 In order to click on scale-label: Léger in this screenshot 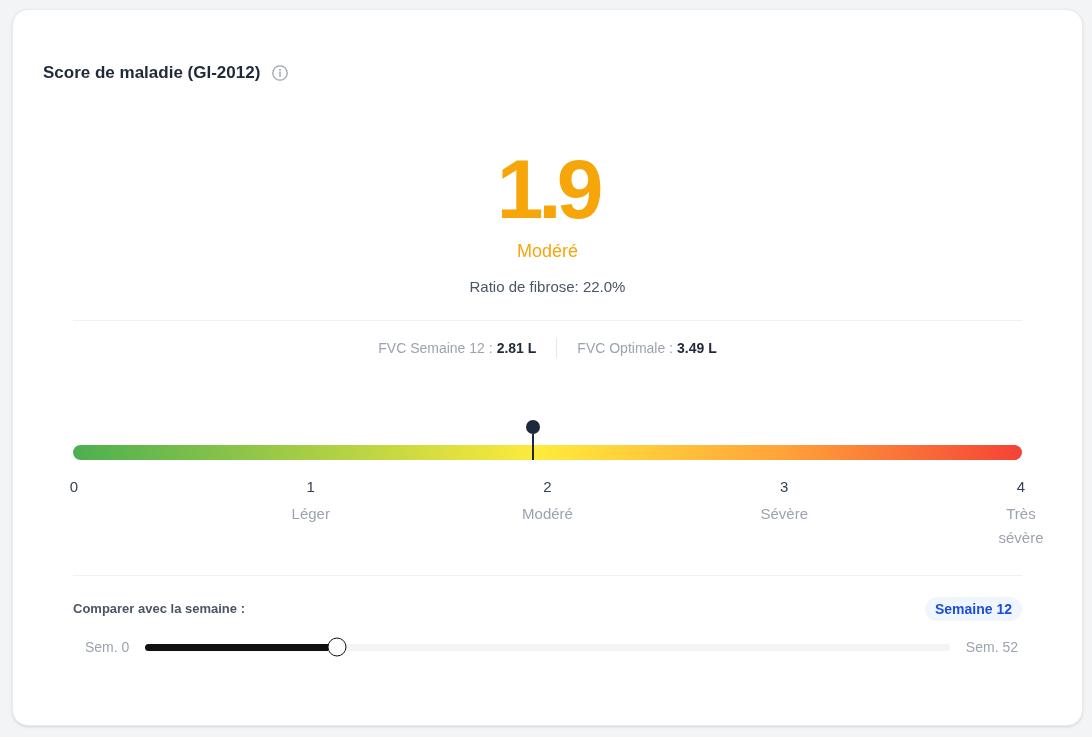, I will do `click(310, 514)`.